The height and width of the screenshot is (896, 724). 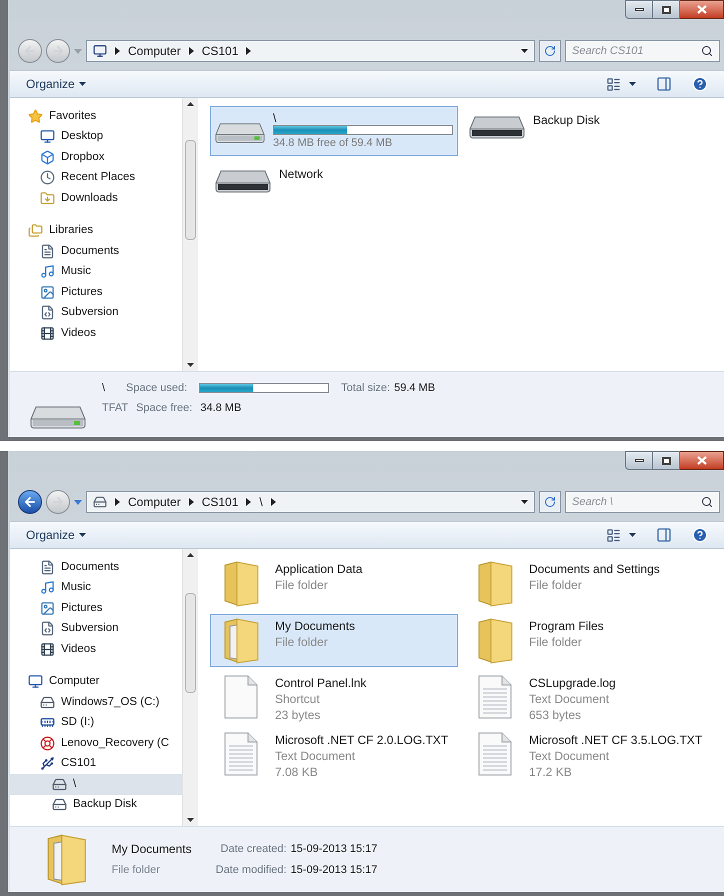 What do you see at coordinates (96, 157) in the screenshot?
I see `sidebar-item: Dropbox` at bounding box center [96, 157].